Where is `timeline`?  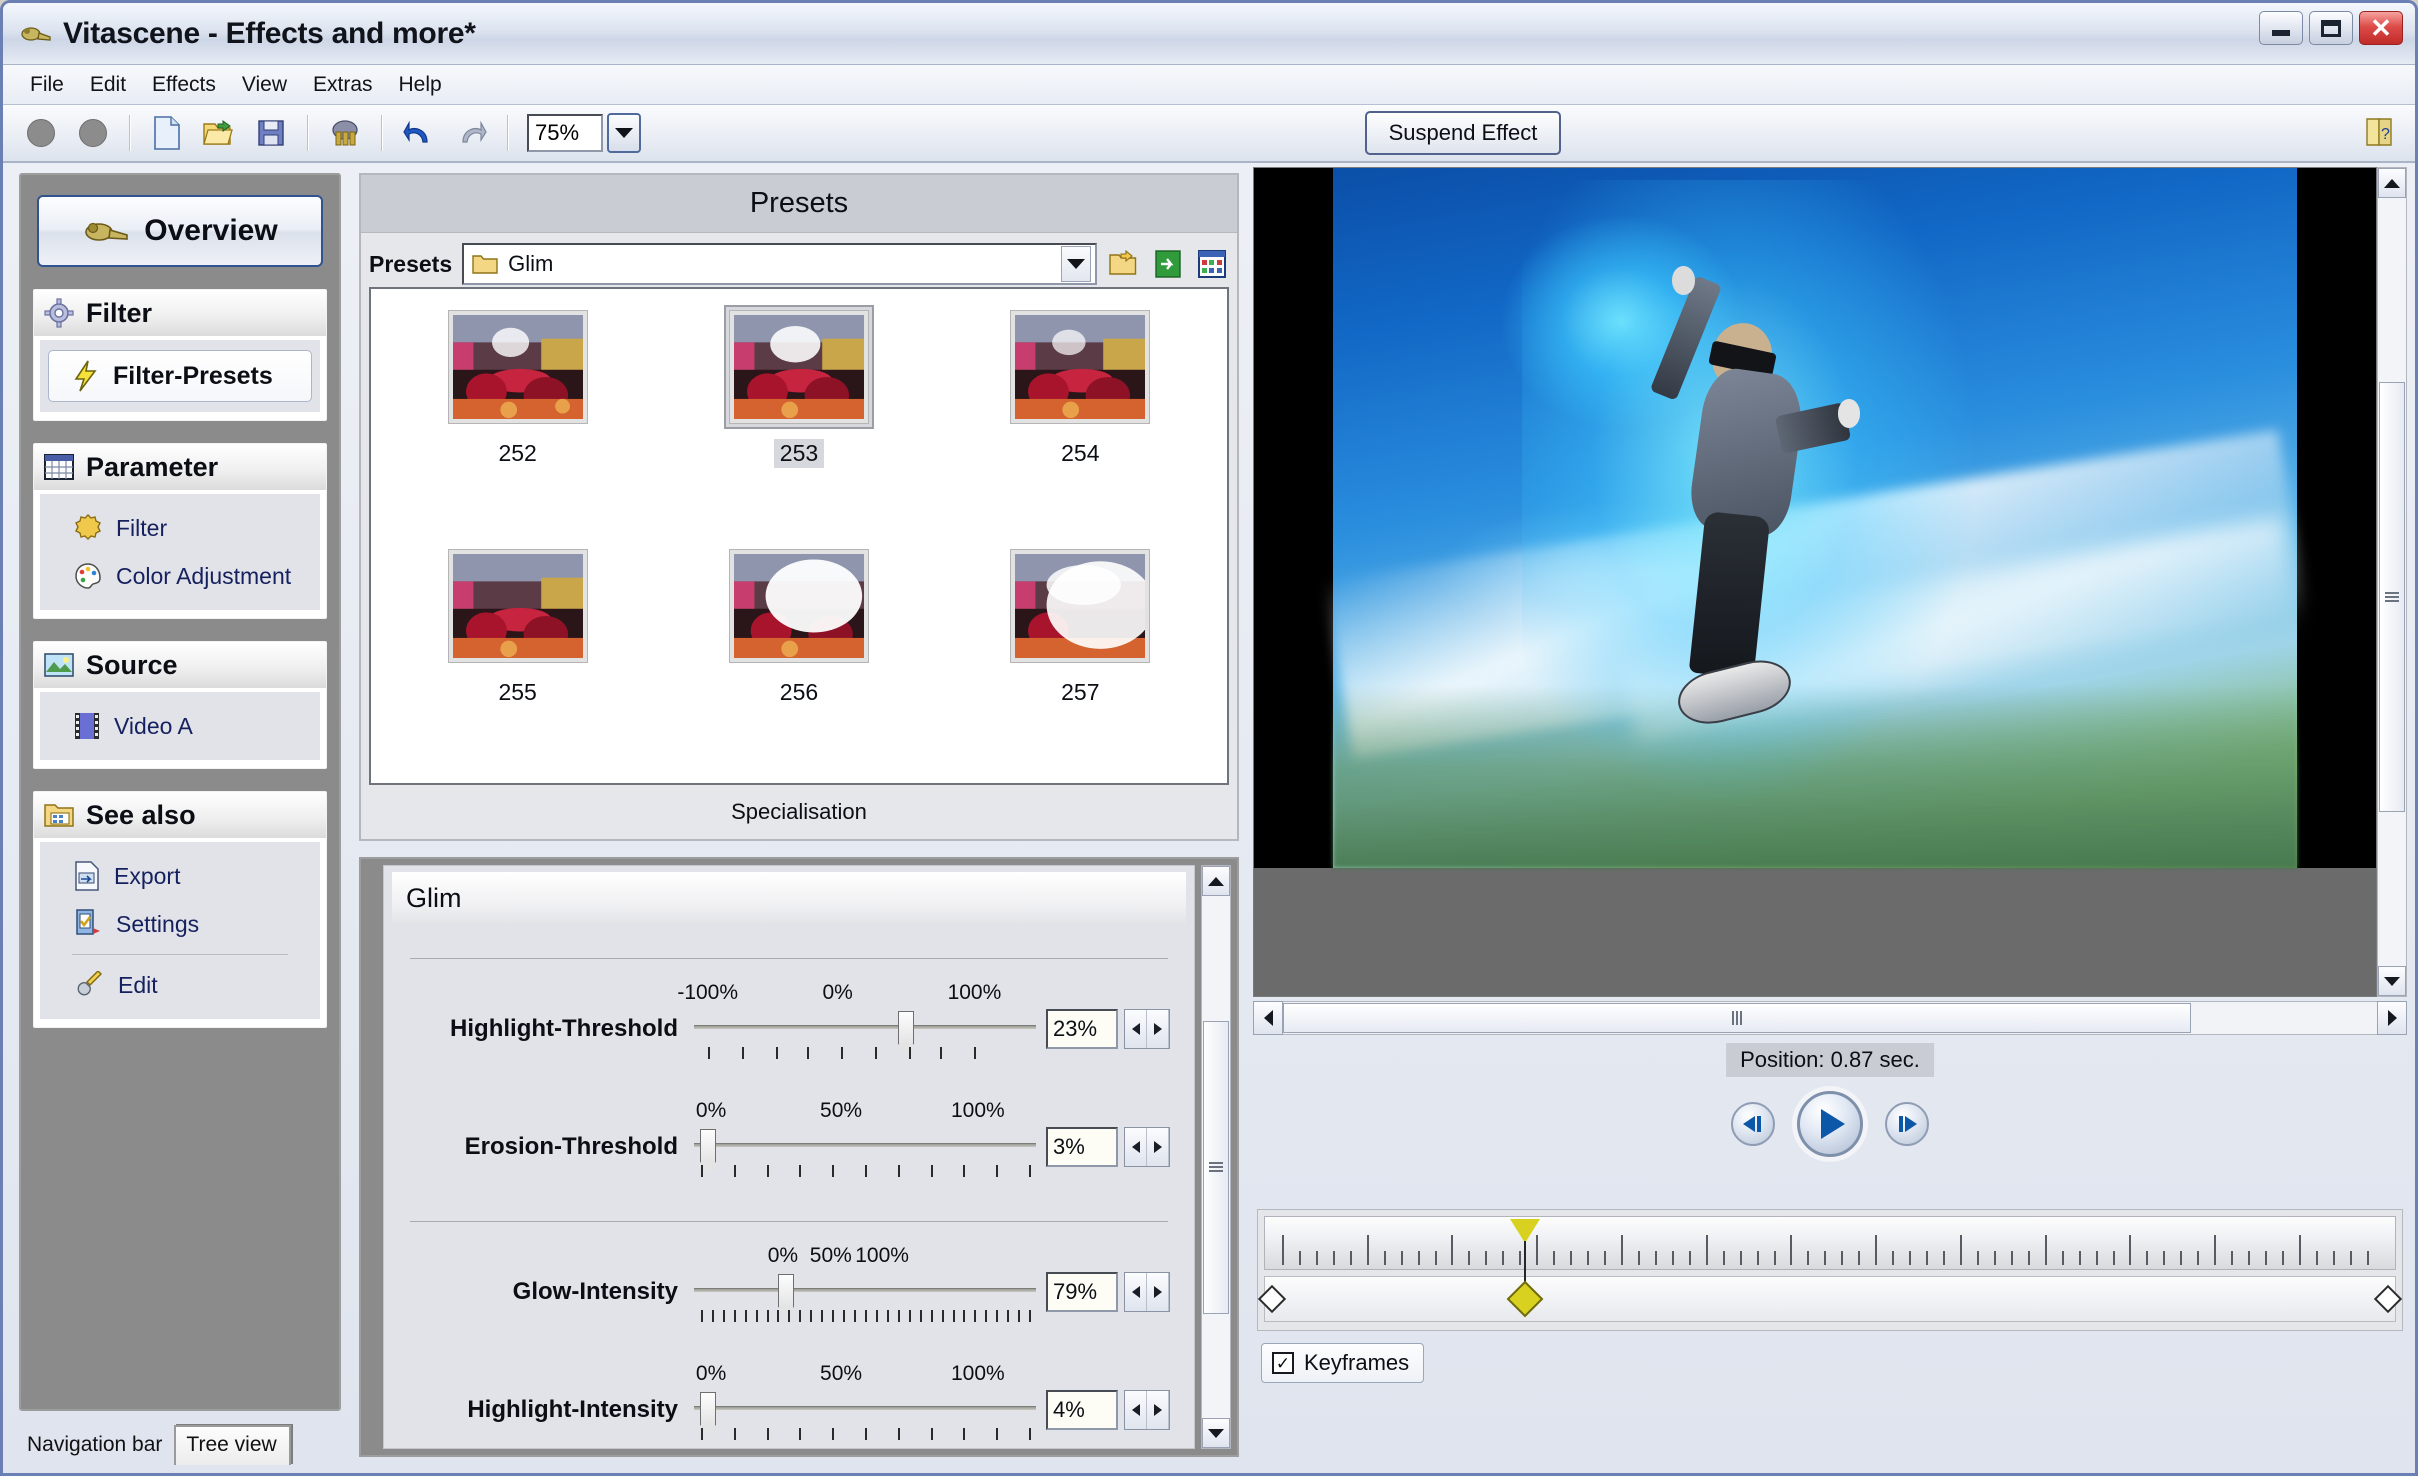
timeline is located at coordinates (1830, 1270).